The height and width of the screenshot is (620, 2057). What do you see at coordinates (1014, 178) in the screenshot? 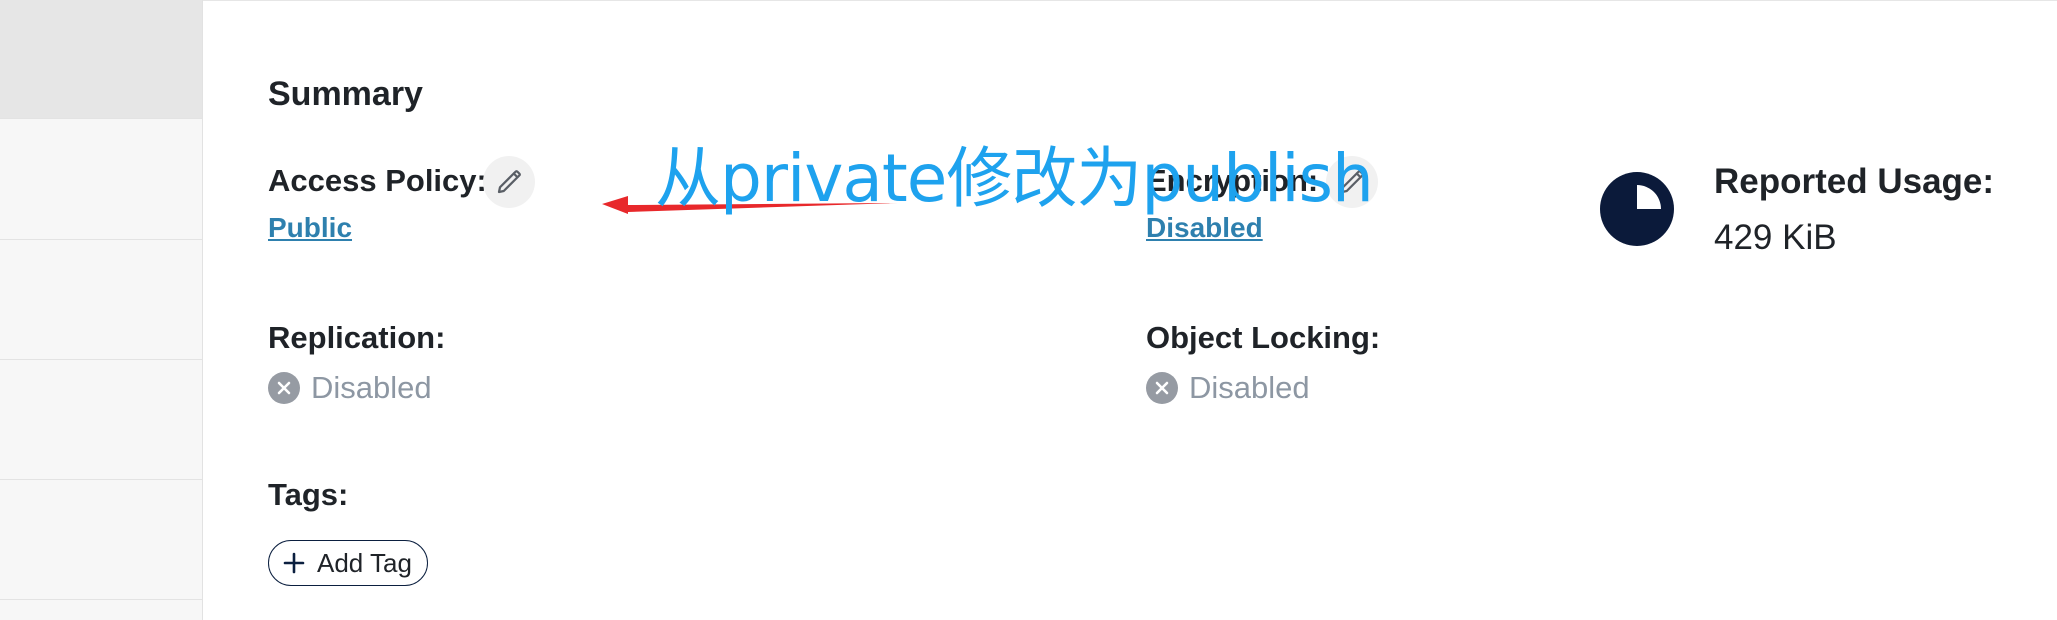
I see `annotation-text: 从private修改为publish` at bounding box center [1014, 178].